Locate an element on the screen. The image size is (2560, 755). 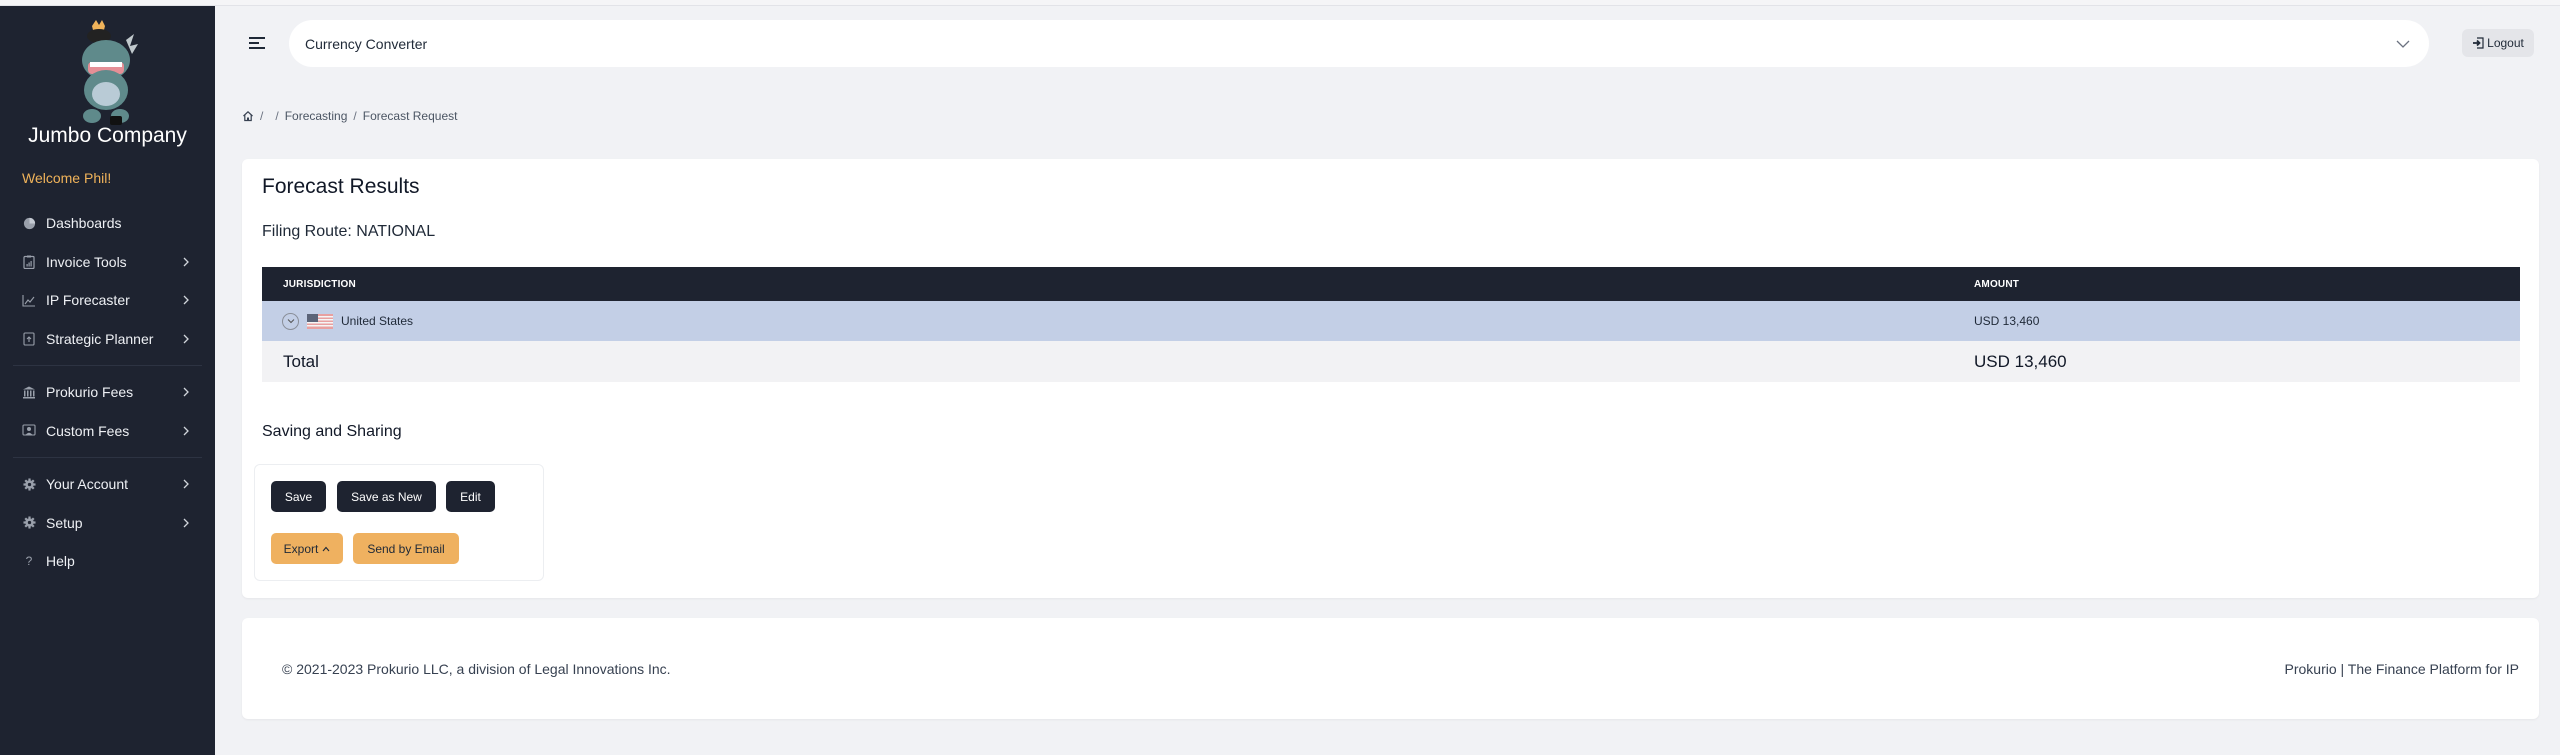
jurisdiction-amount: USD 13,460 is located at coordinates (2007, 321).